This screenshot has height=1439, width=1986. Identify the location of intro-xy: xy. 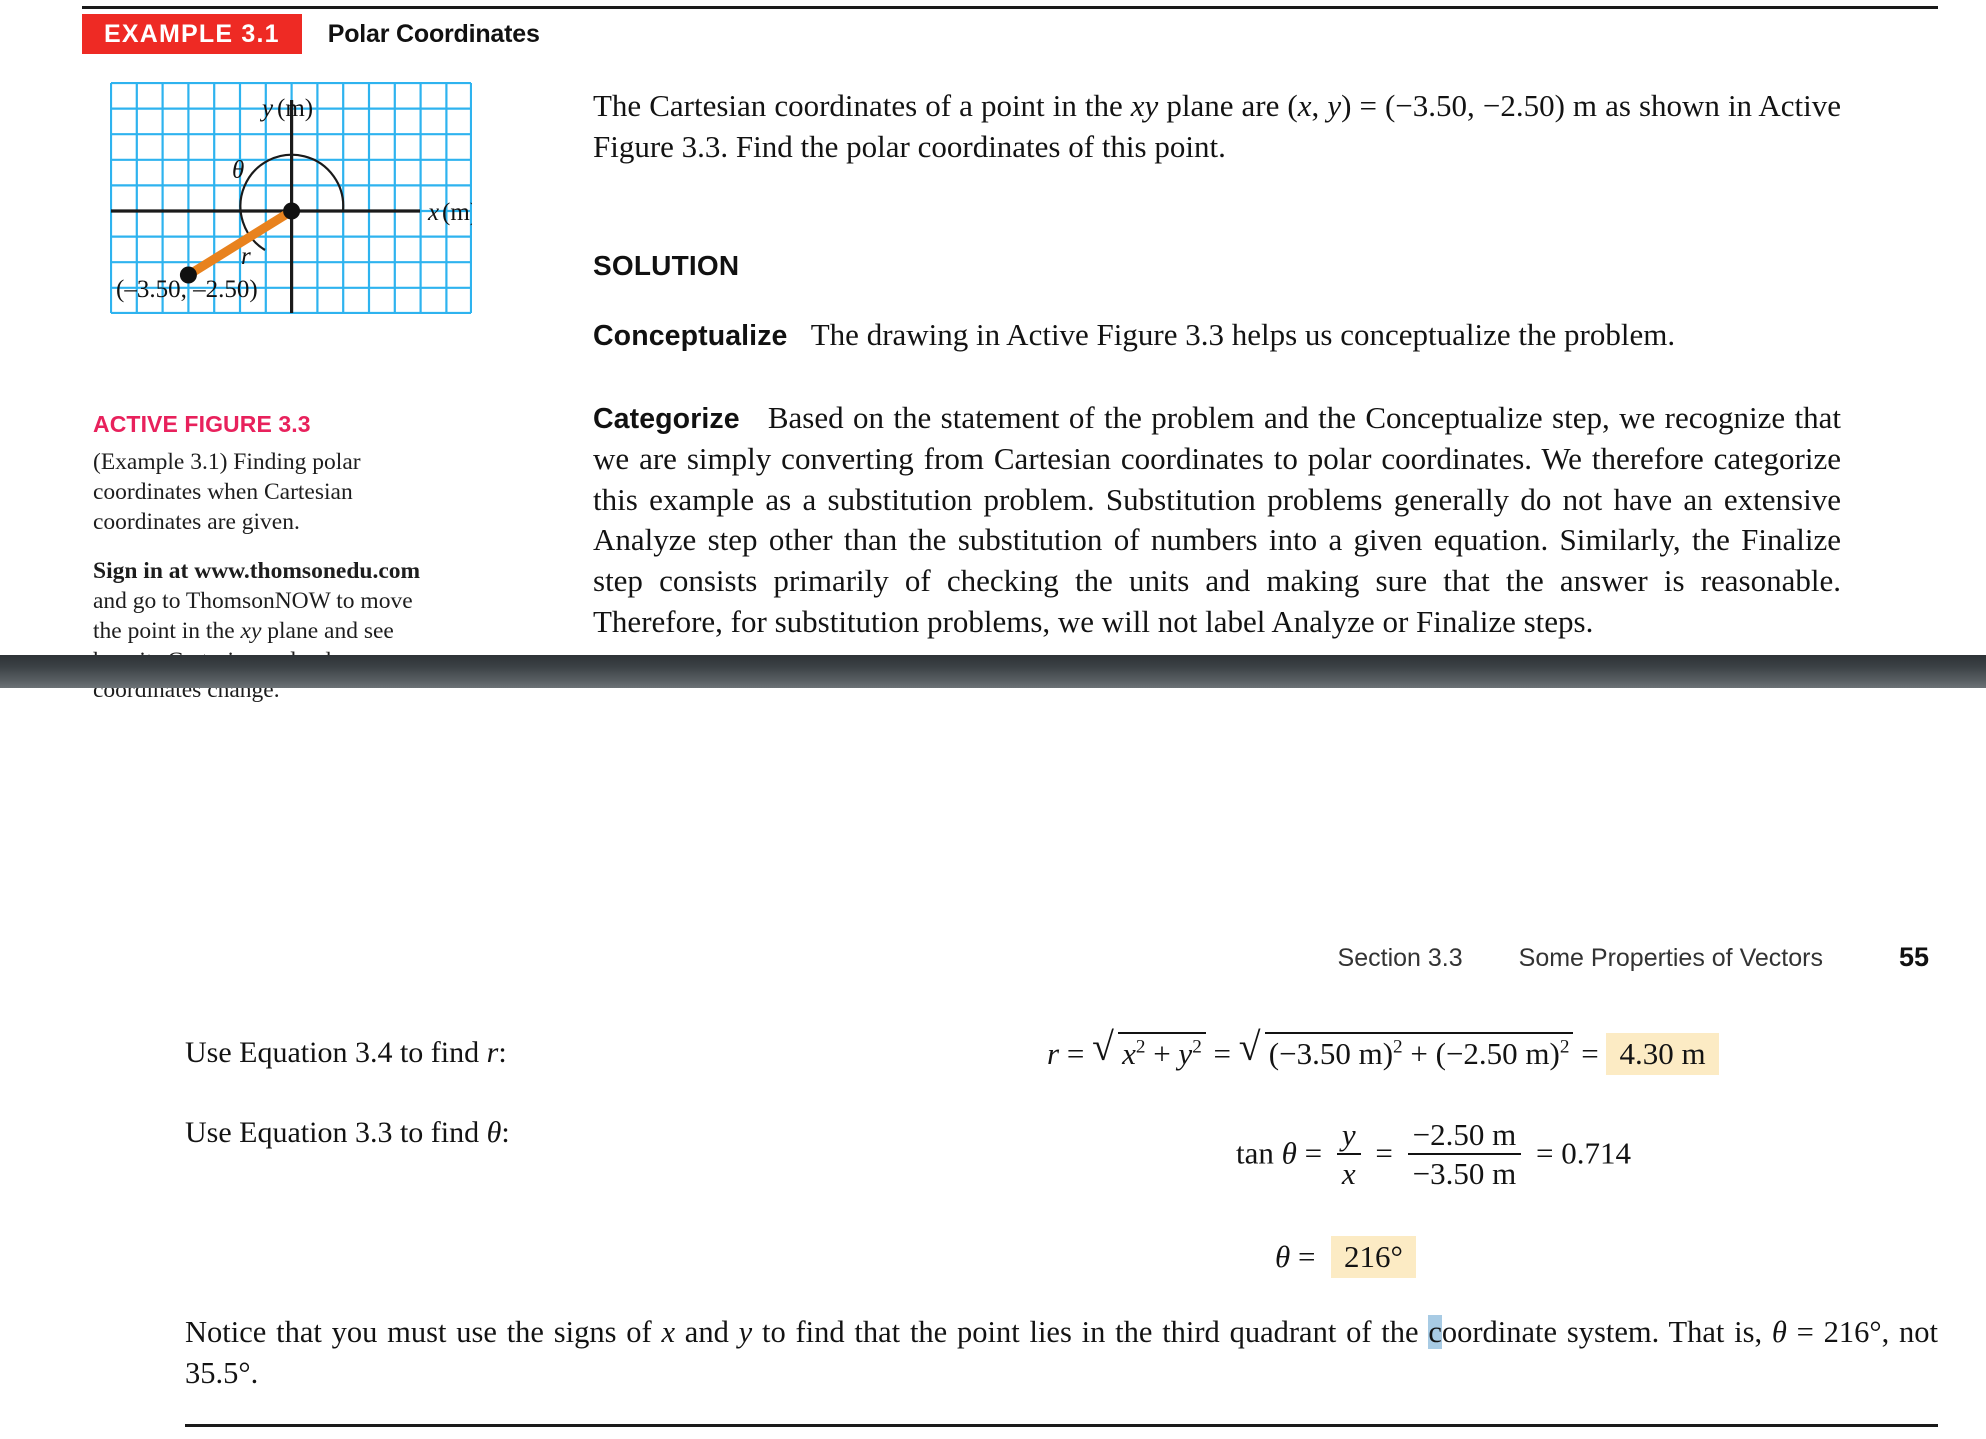
(1144, 105).